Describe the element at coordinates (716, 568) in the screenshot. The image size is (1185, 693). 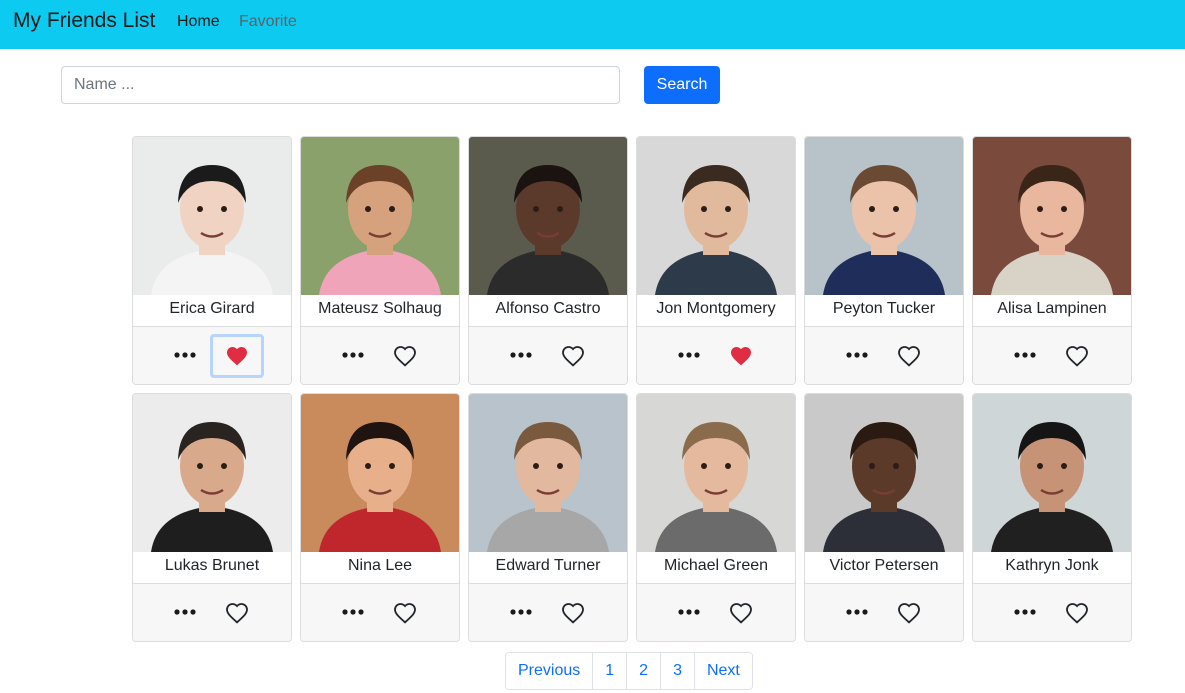
I see `friend-name: Michael Green` at that location.